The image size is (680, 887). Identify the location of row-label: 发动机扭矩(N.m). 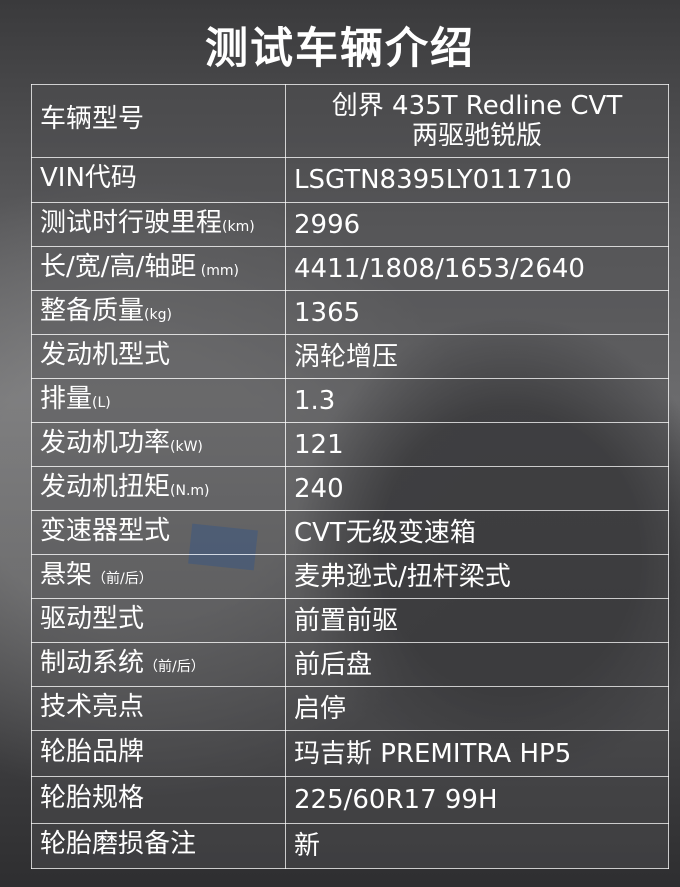
(158, 488).